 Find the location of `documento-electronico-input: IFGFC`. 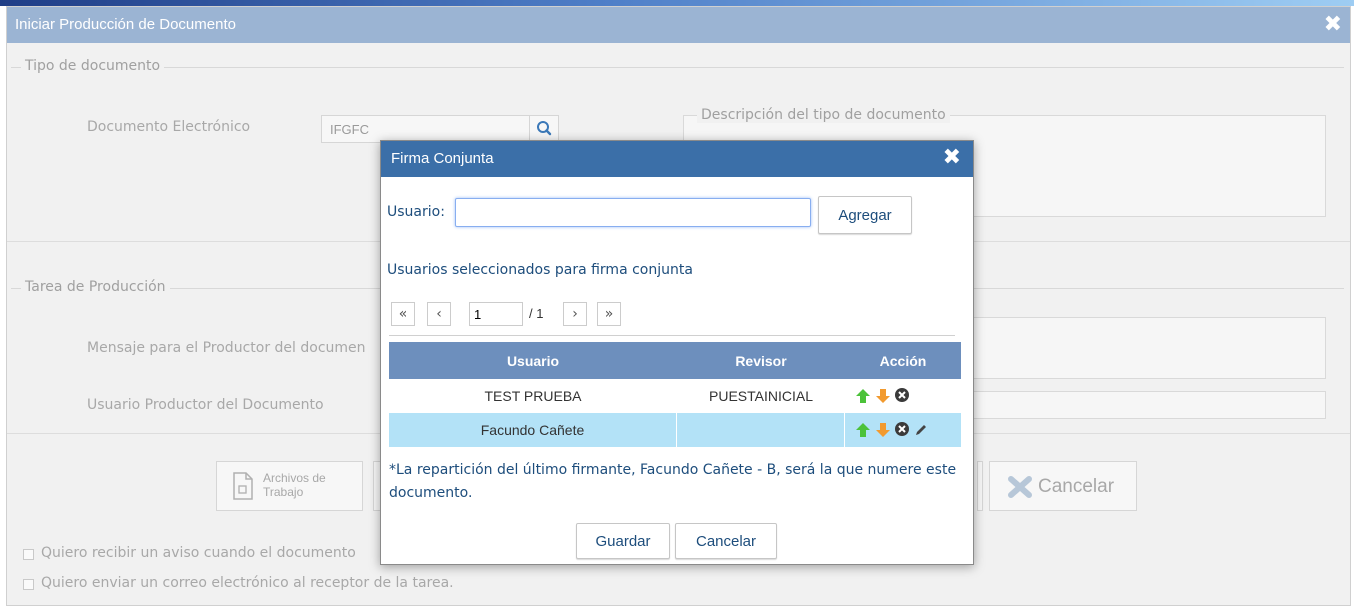

documento-electronico-input: IFGFC is located at coordinates (426, 129).